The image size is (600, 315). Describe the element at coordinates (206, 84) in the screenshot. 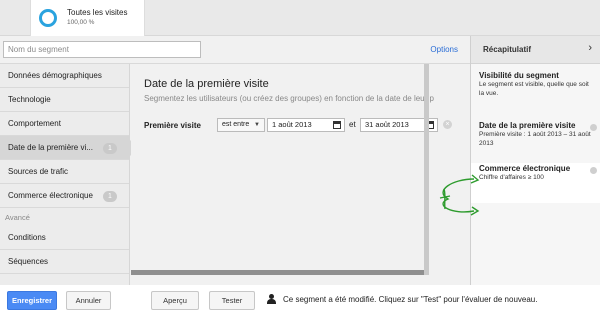

I see `panel-title: Date de la première visite` at that location.